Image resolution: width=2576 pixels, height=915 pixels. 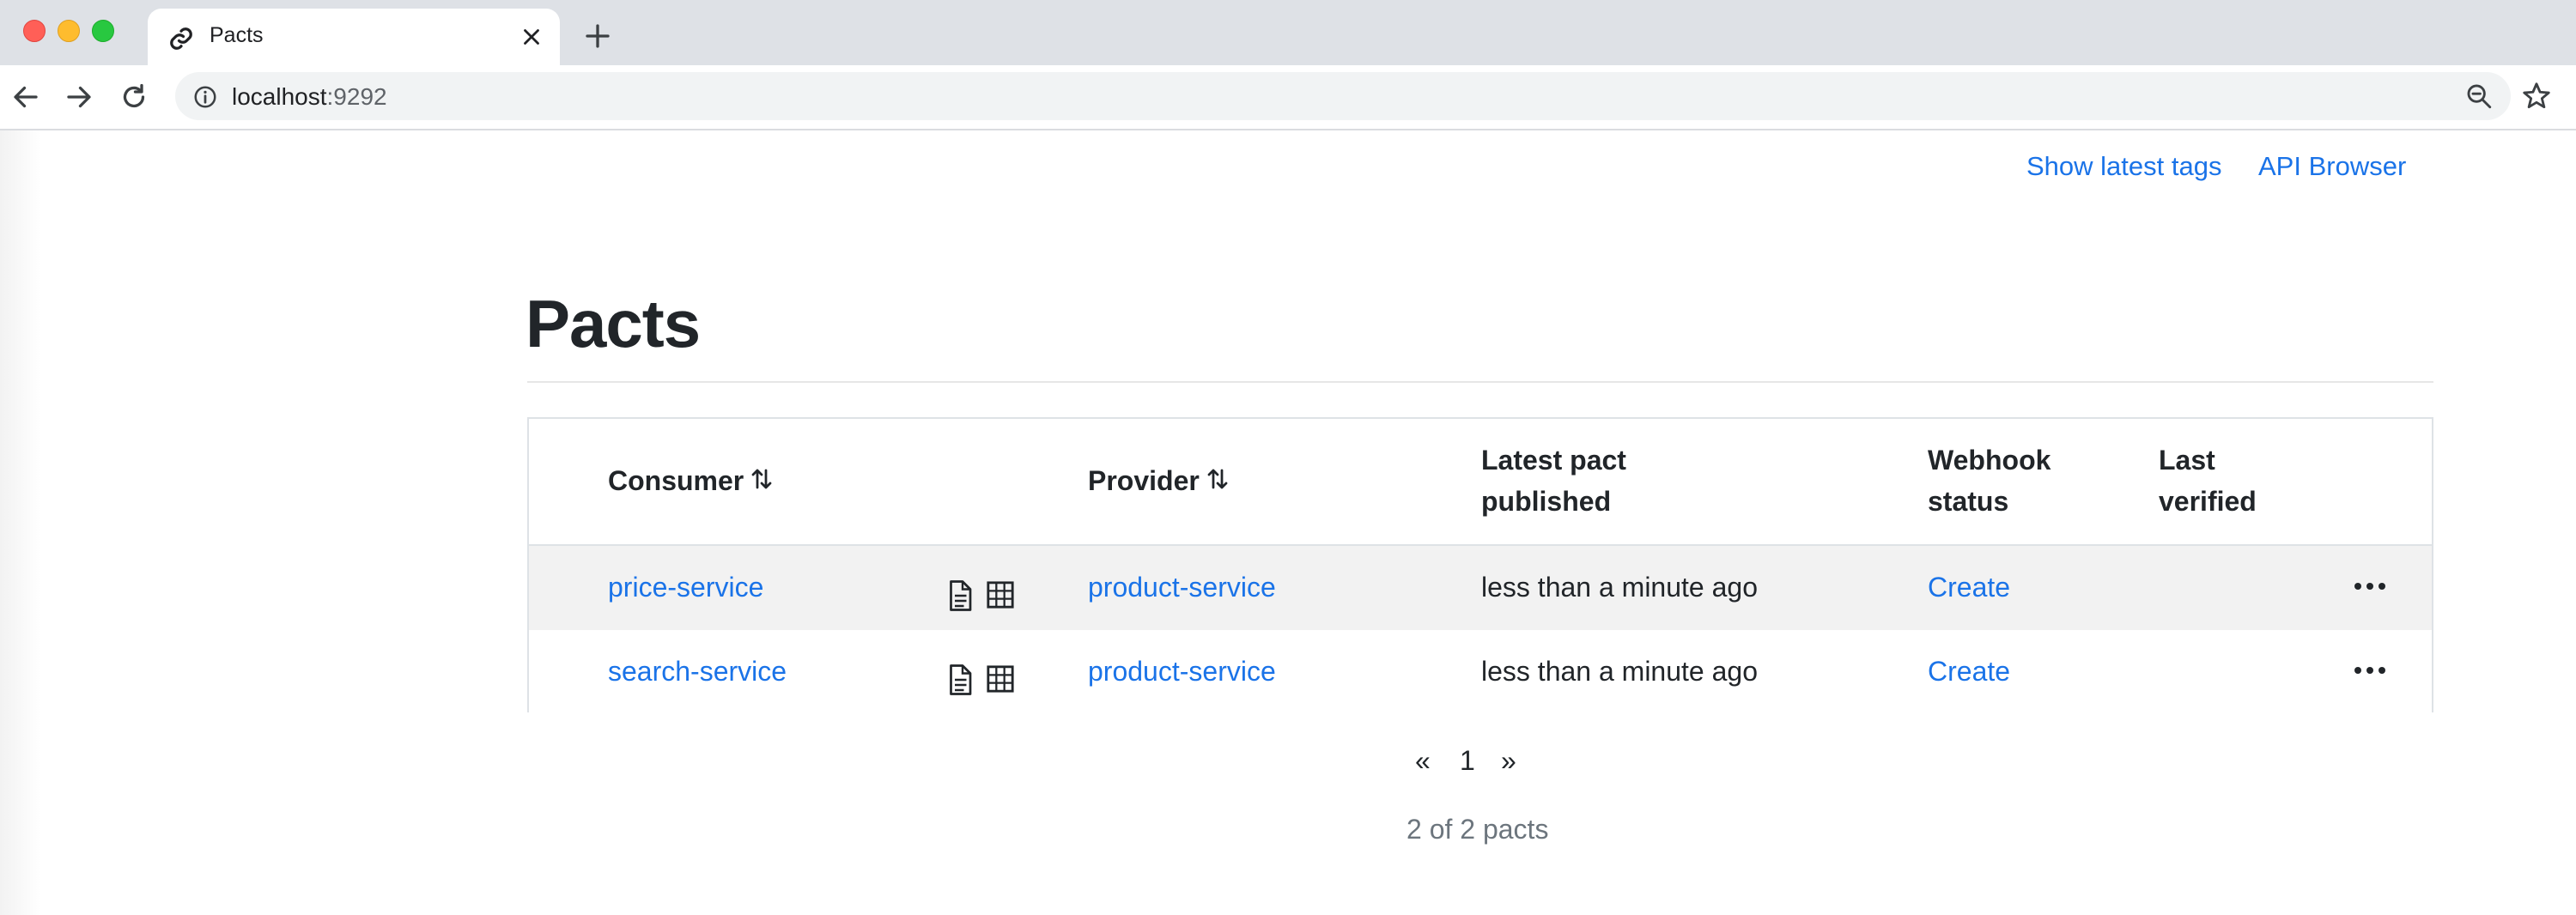 What do you see at coordinates (21, 522) in the screenshot?
I see `left-edge-shadow` at bounding box center [21, 522].